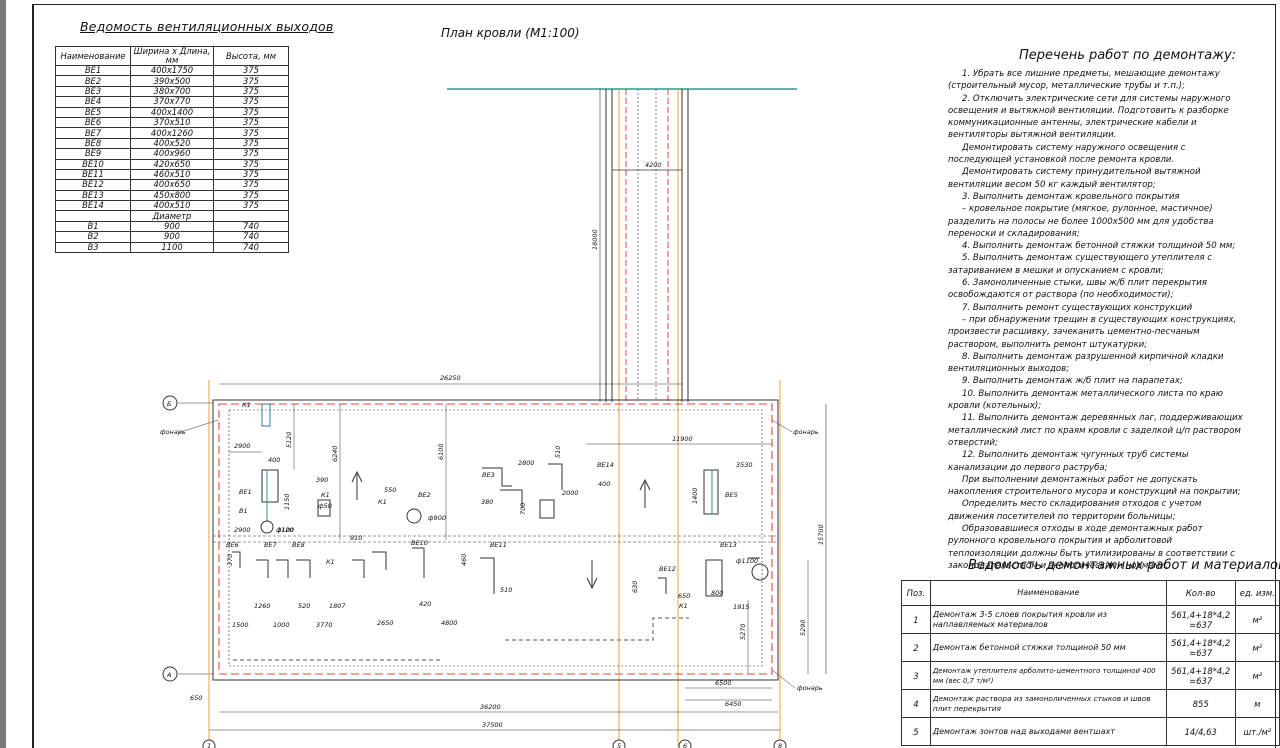 This screenshot has height=748, width=1280. What do you see at coordinates (262, 606) in the screenshot?
I see `dim-1260: 1260` at bounding box center [262, 606].